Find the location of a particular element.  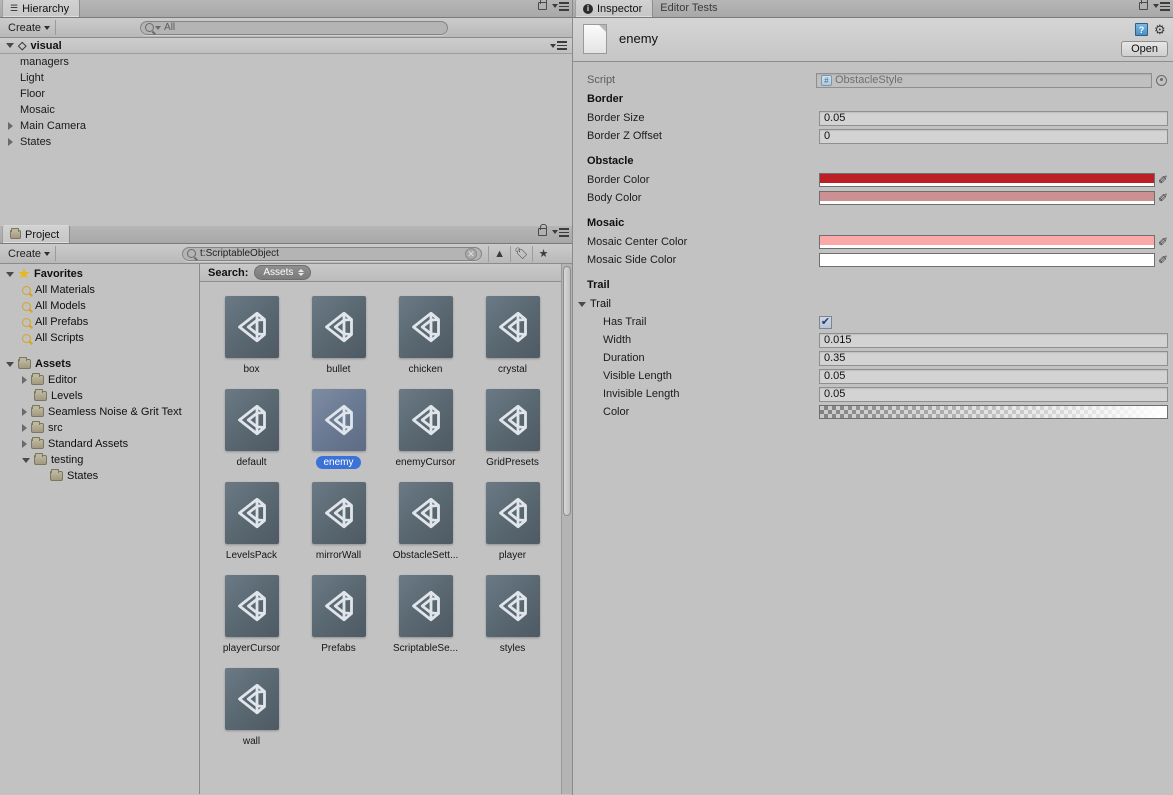

open-button: Open is located at coordinates (1144, 49).